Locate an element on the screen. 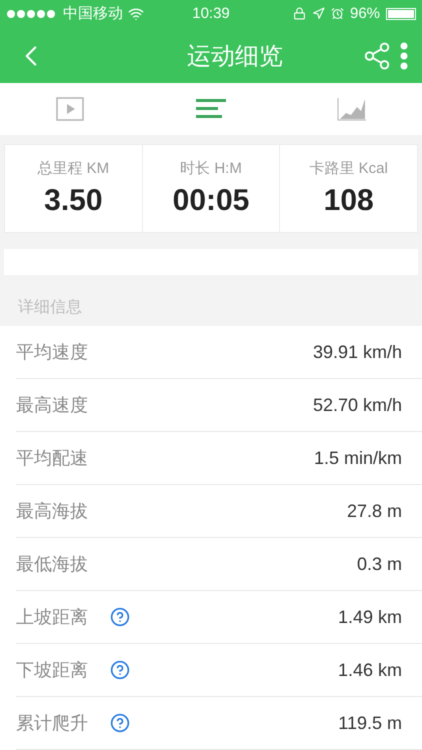 The height and width of the screenshot is (750, 422). detail-label: 最高速度 is located at coordinates (52, 405).